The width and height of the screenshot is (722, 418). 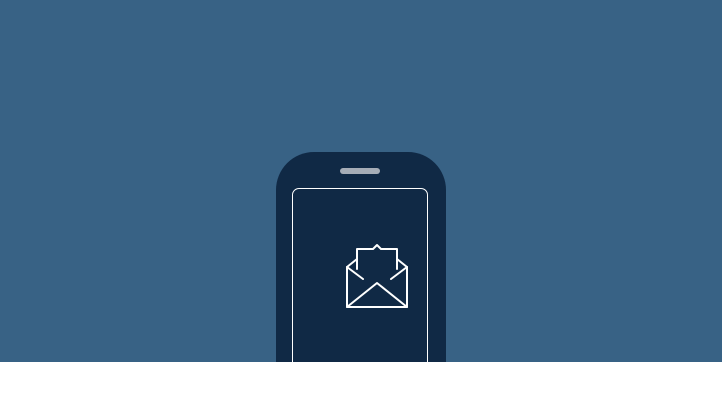 What do you see at coordinates (361, 390) in the screenshot?
I see `footer-blank` at bounding box center [361, 390].